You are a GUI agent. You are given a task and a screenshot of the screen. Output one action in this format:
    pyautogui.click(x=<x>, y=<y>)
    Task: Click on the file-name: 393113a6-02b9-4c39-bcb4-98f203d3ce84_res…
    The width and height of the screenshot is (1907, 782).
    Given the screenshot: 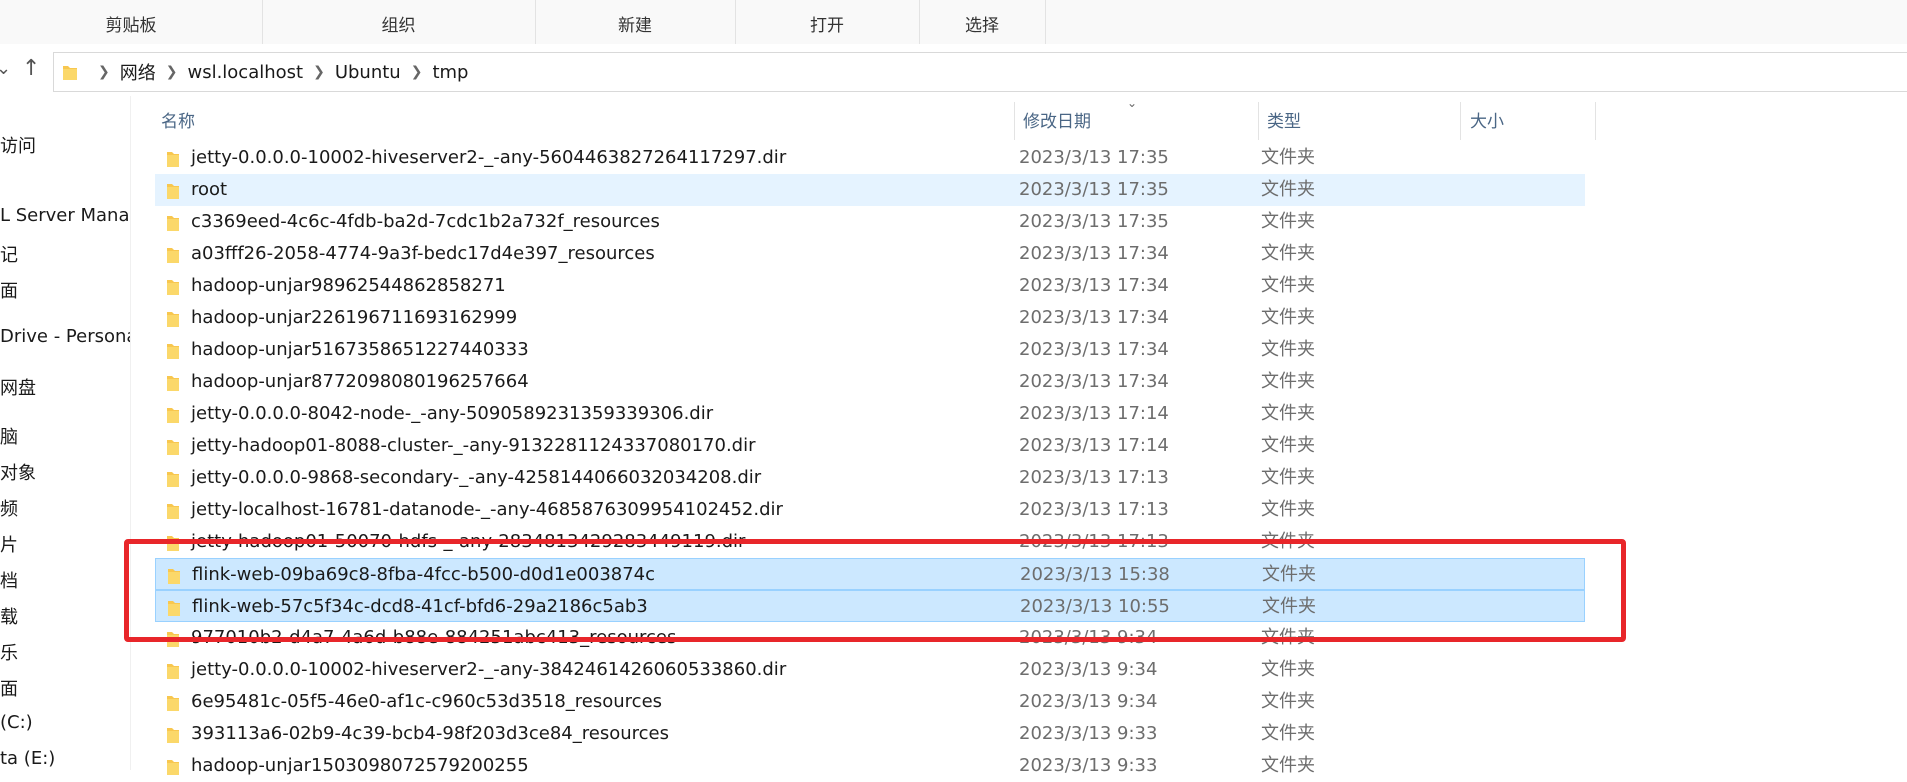 What is the action you would take?
    pyautogui.click(x=430, y=733)
    